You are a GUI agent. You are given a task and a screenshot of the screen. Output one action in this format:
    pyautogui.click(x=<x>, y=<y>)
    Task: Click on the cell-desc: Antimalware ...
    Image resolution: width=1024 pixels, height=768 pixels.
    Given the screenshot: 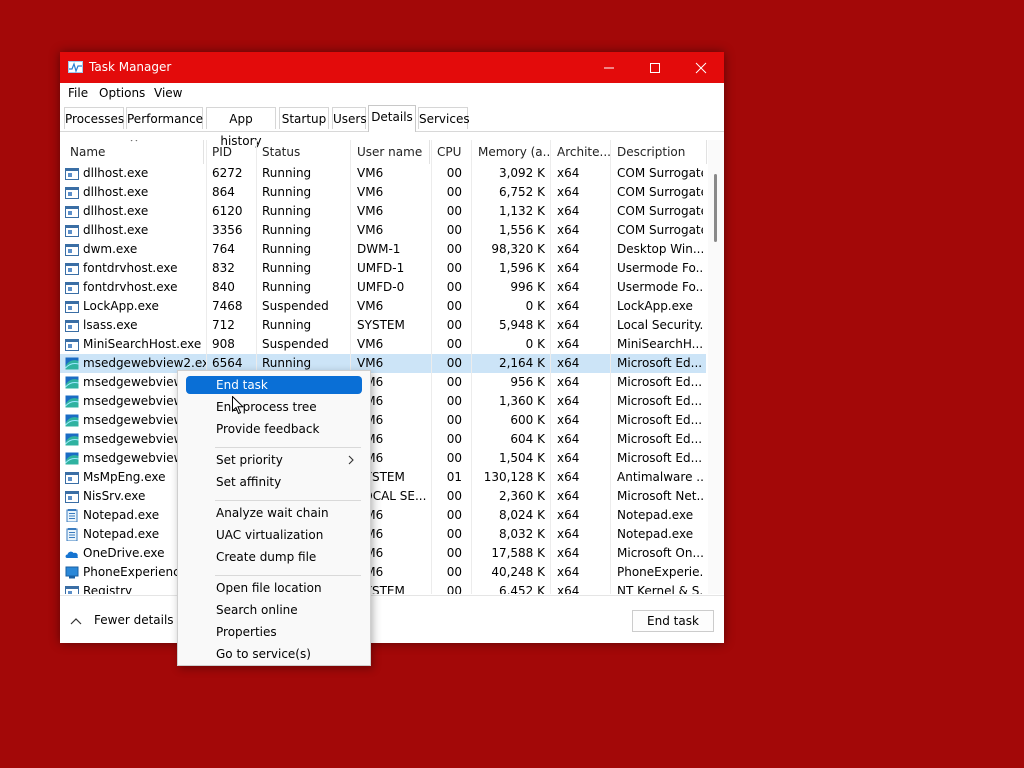 What is the action you would take?
    pyautogui.click(x=660, y=477)
    